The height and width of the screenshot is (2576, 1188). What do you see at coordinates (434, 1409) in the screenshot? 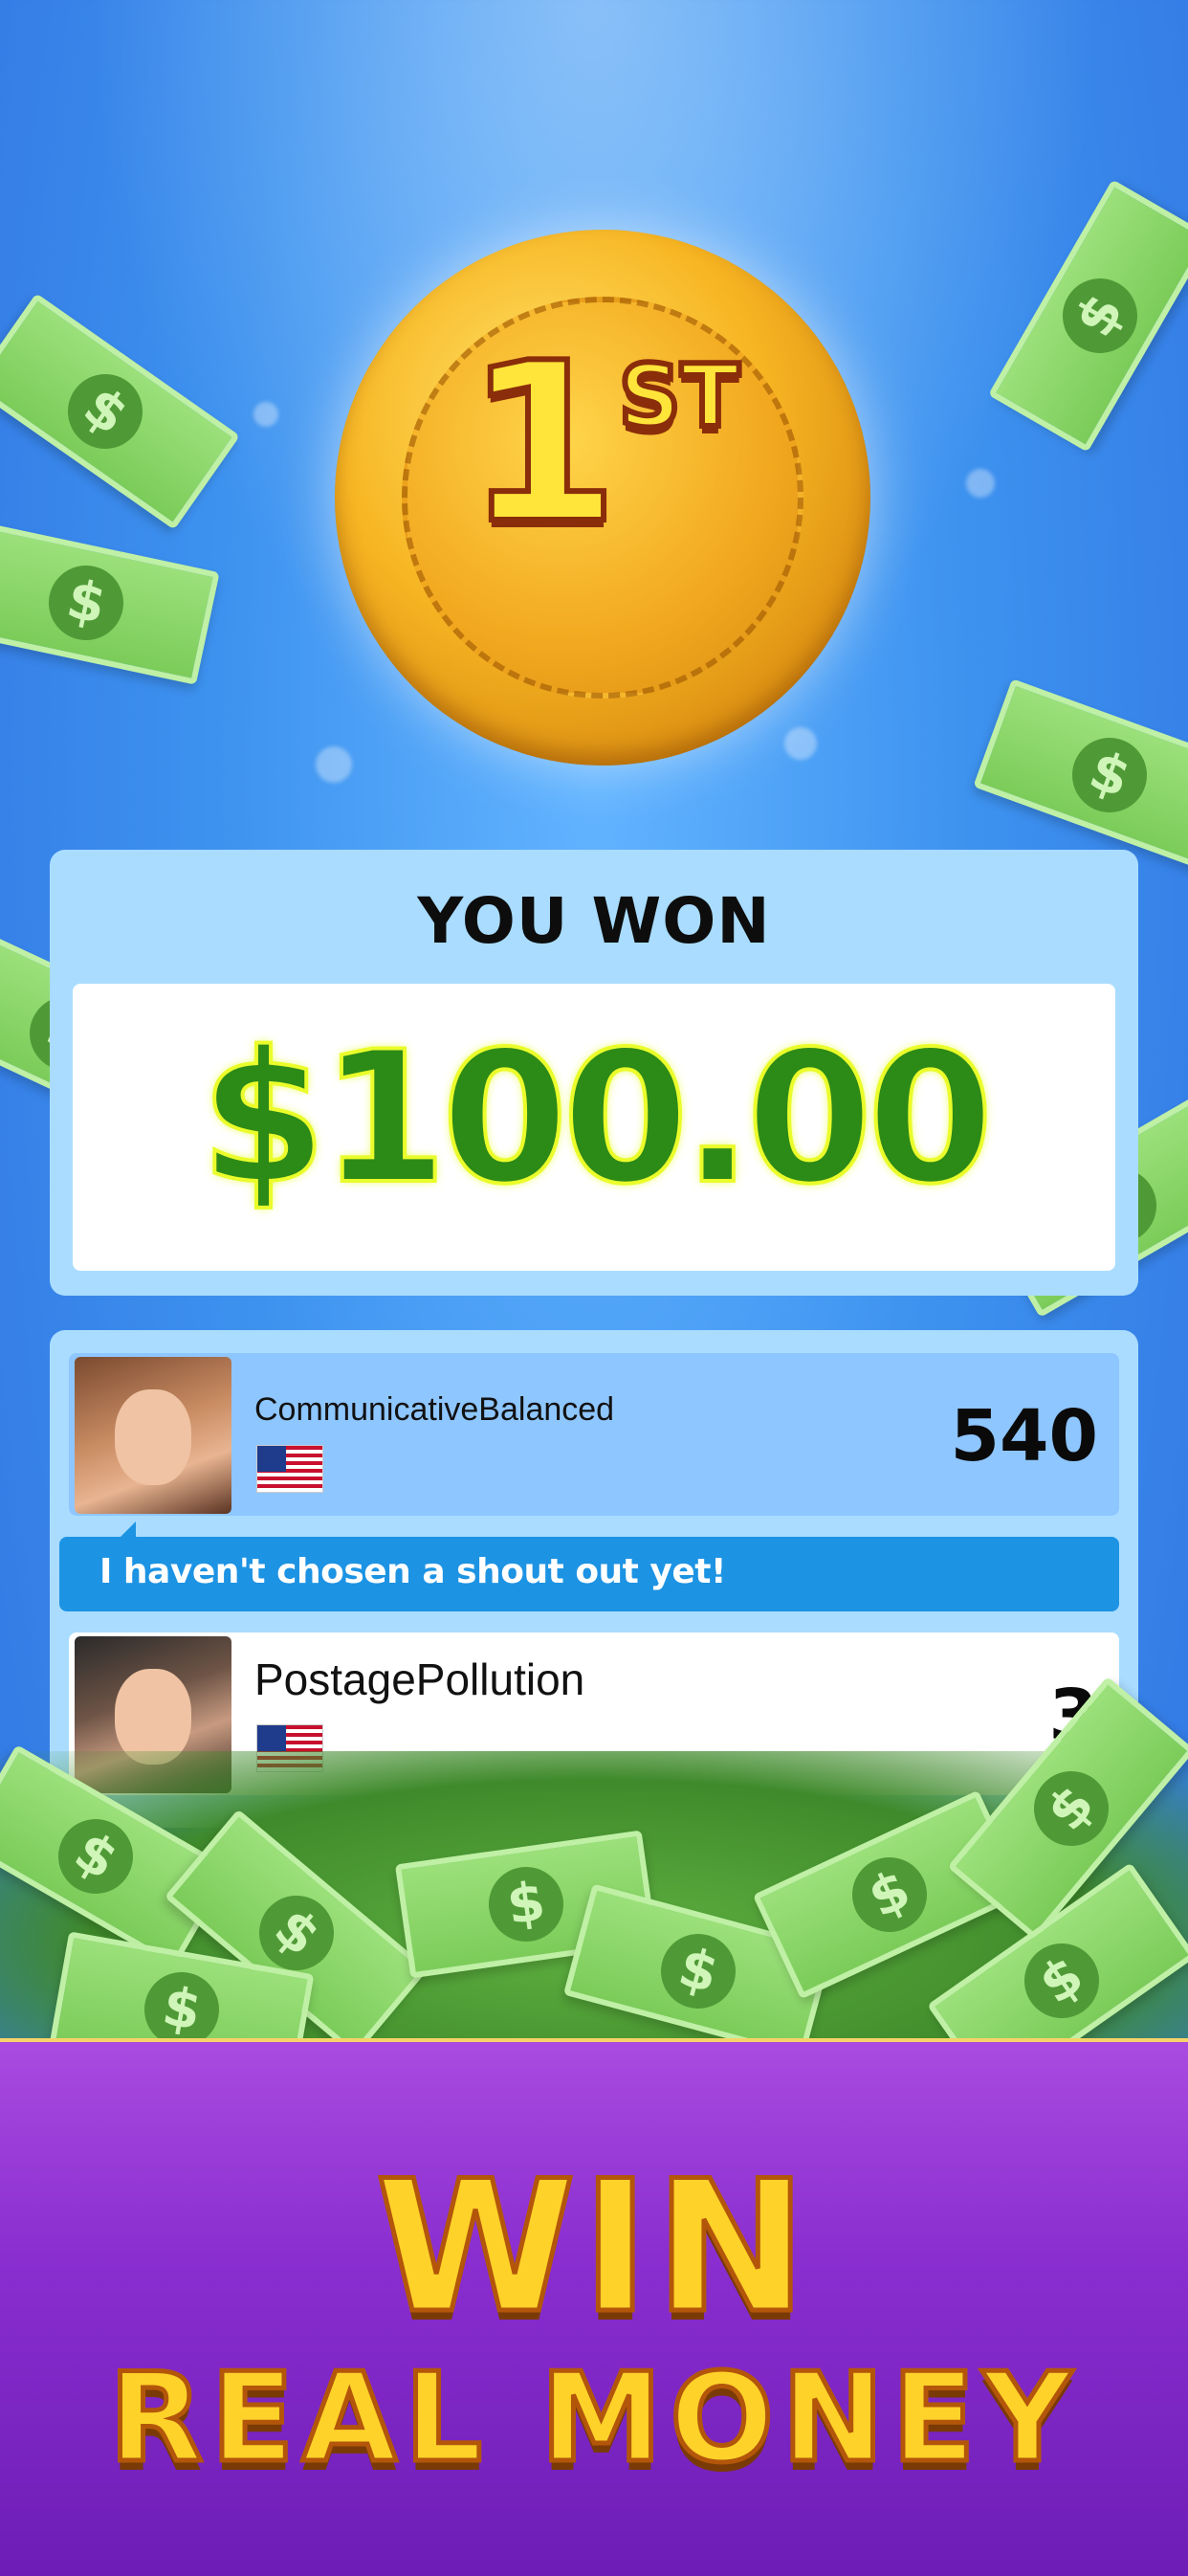
I see `player-name: CommunicativeBalanced` at bounding box center [434, 1409].